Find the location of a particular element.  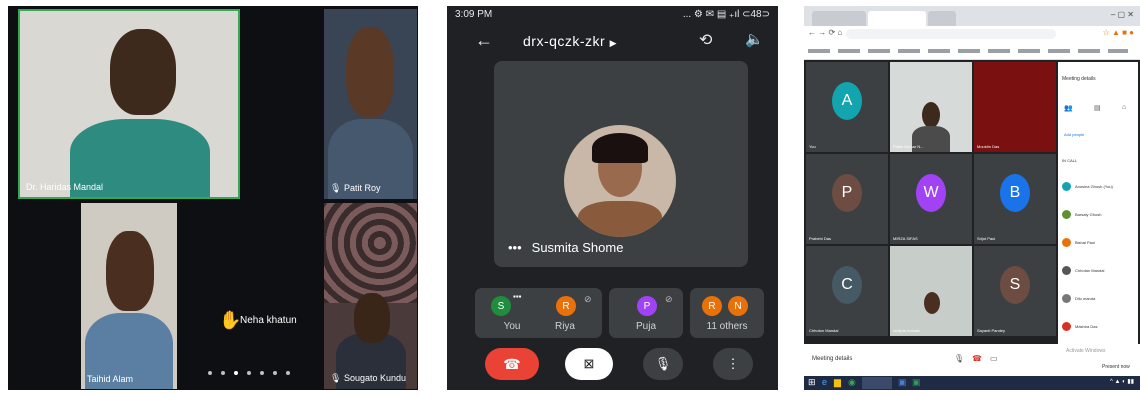

word-icon: ▣ is located at coordinates (902, 382).